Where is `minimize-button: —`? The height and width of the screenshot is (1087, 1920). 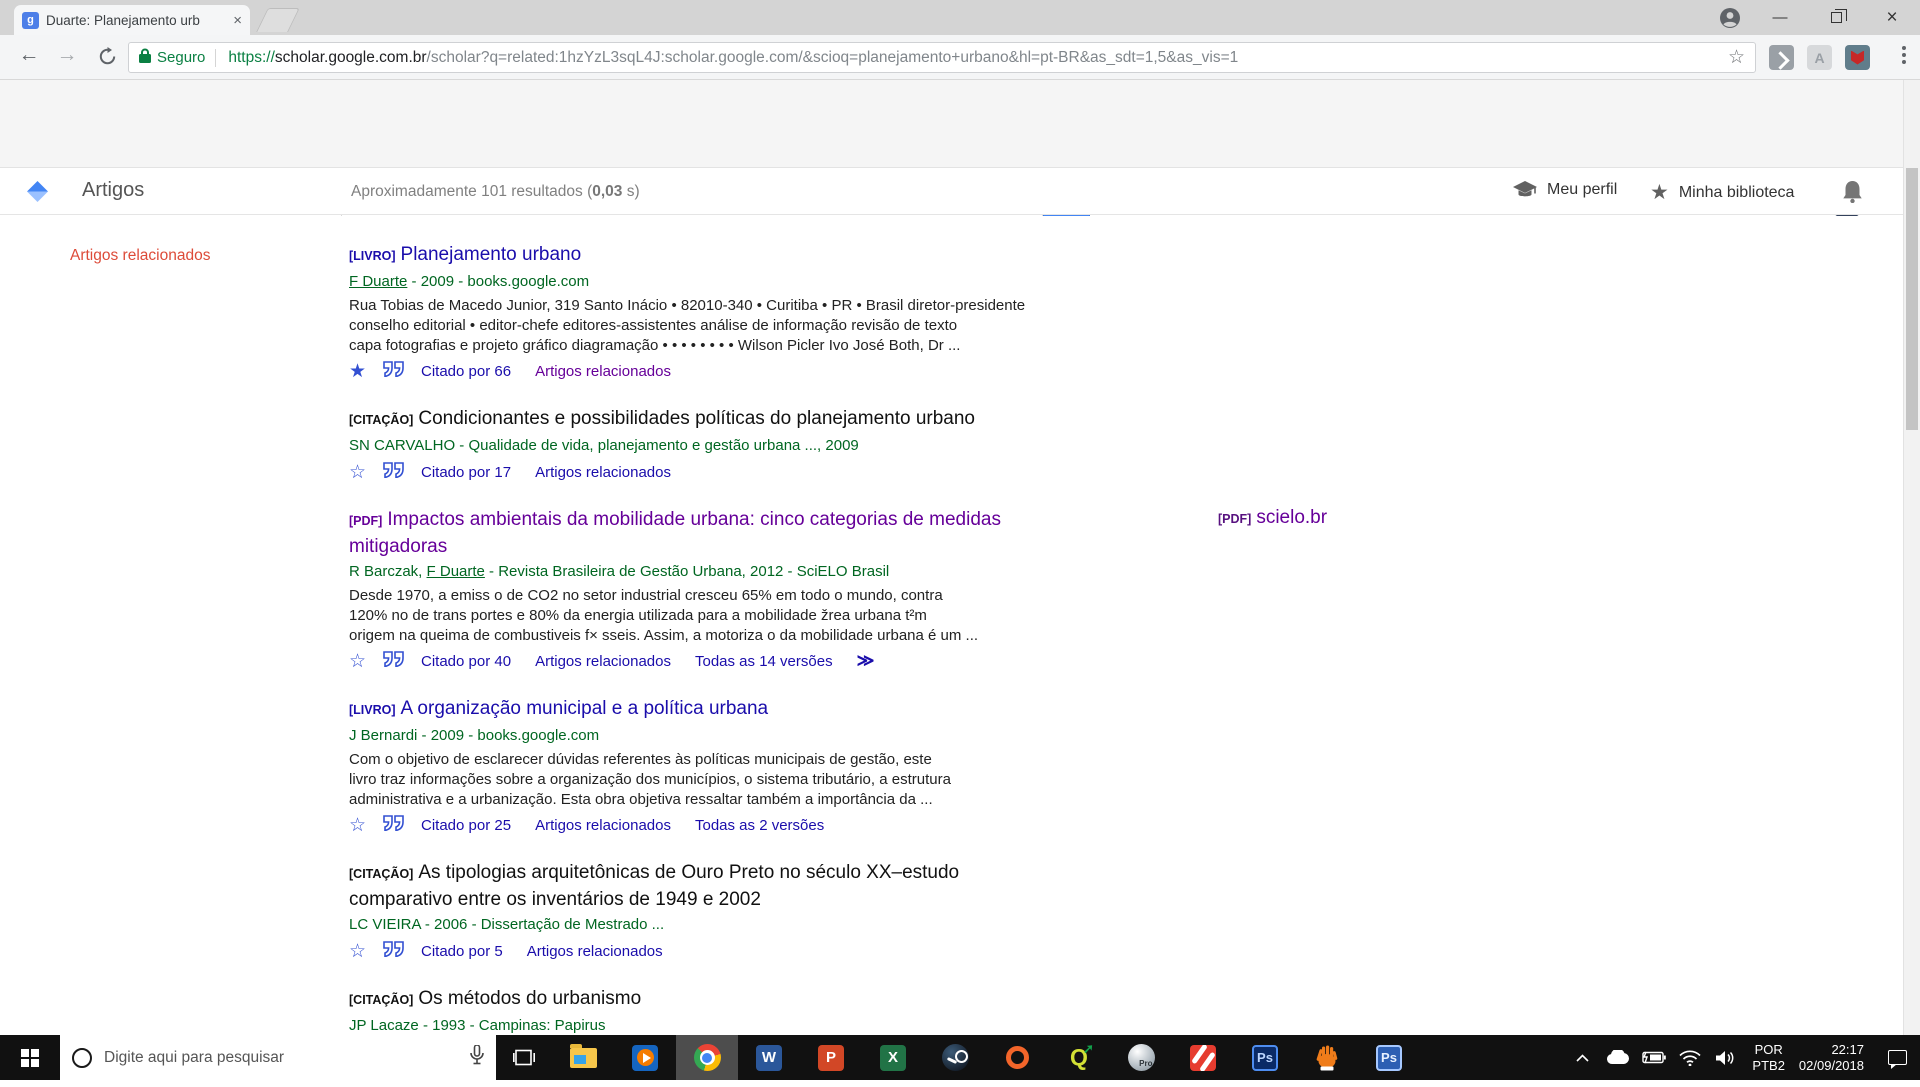 minimize-button: — is located at coordinates (1780, 17).